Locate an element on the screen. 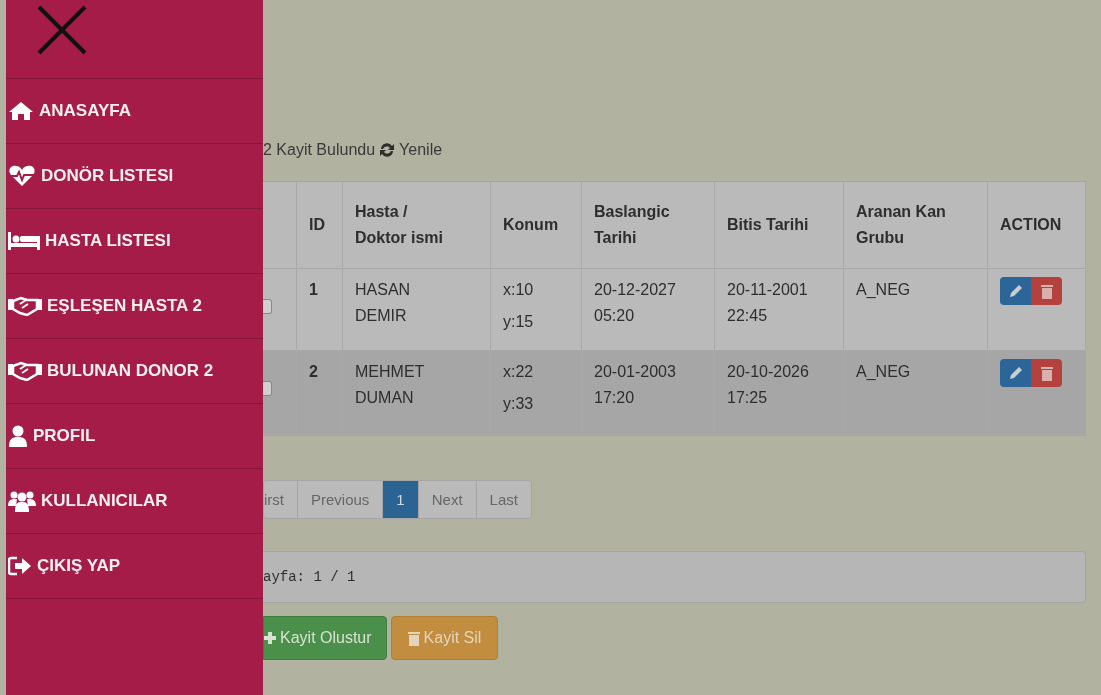 The width and height of the screenshot is (1101, 695). sign-out-icon is located at coordinates (20, 566).